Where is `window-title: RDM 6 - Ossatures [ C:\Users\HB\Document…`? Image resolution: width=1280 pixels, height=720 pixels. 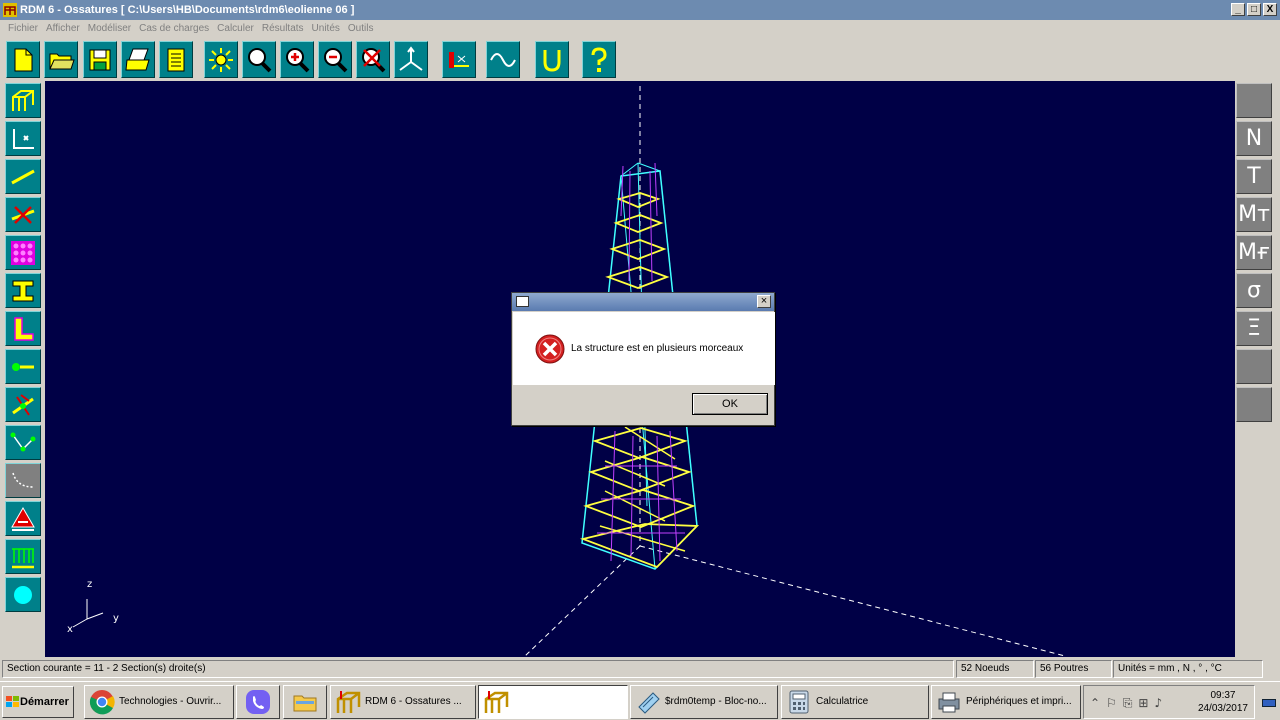 window-title: RDM 6 - Ossatures [ C:\Users\HB\Document… is located at coordinates (187, 10).